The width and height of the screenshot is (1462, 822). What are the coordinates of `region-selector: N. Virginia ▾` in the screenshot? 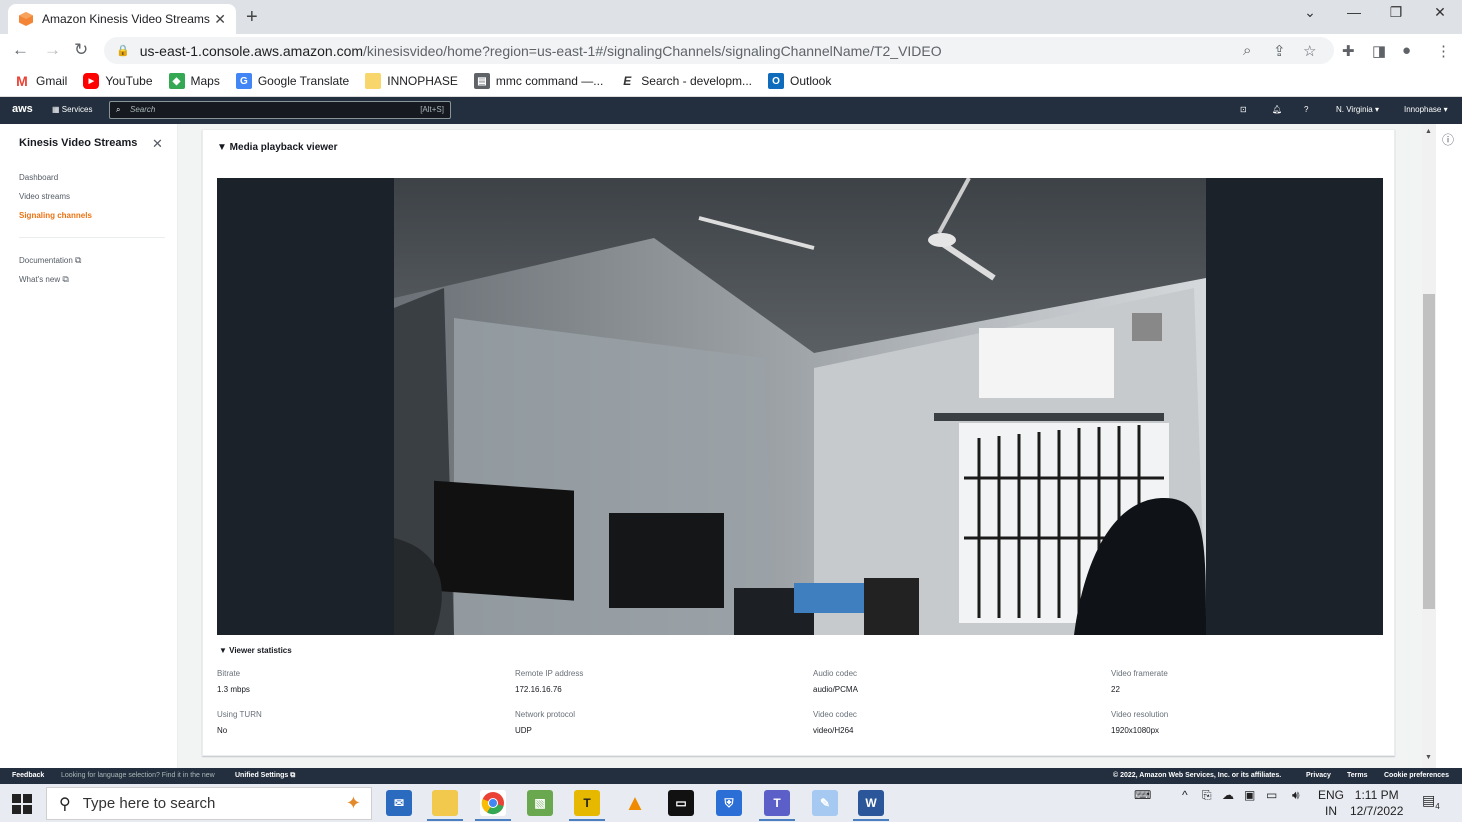 It's located at (1357, 109).